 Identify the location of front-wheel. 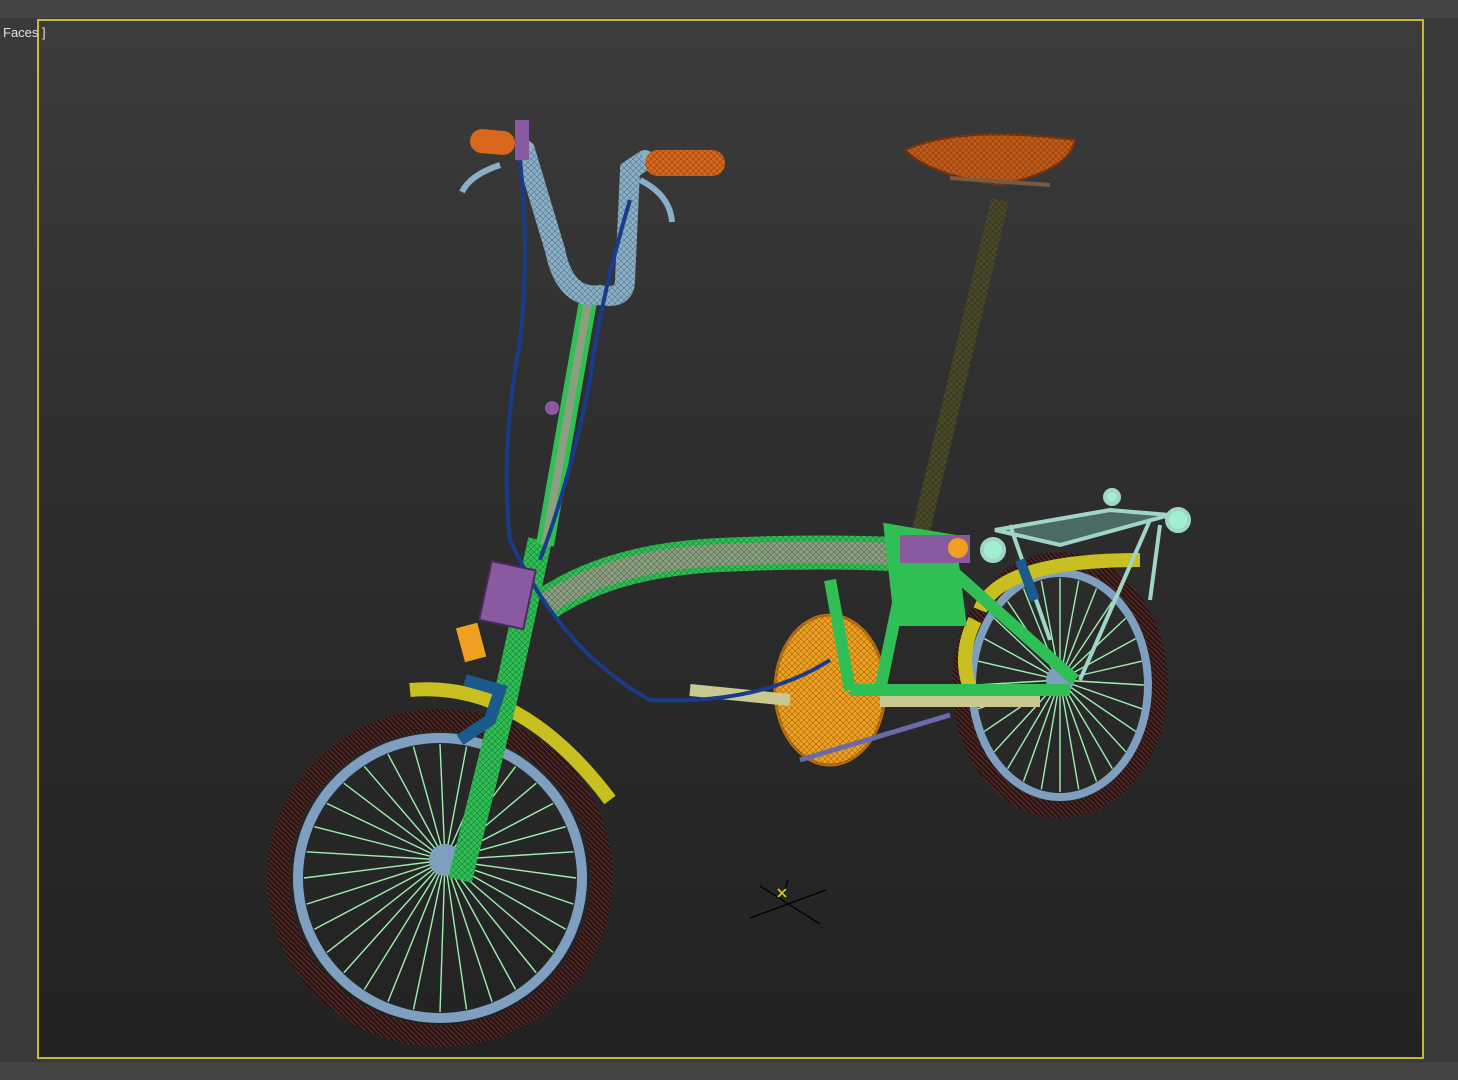
(440, 878).